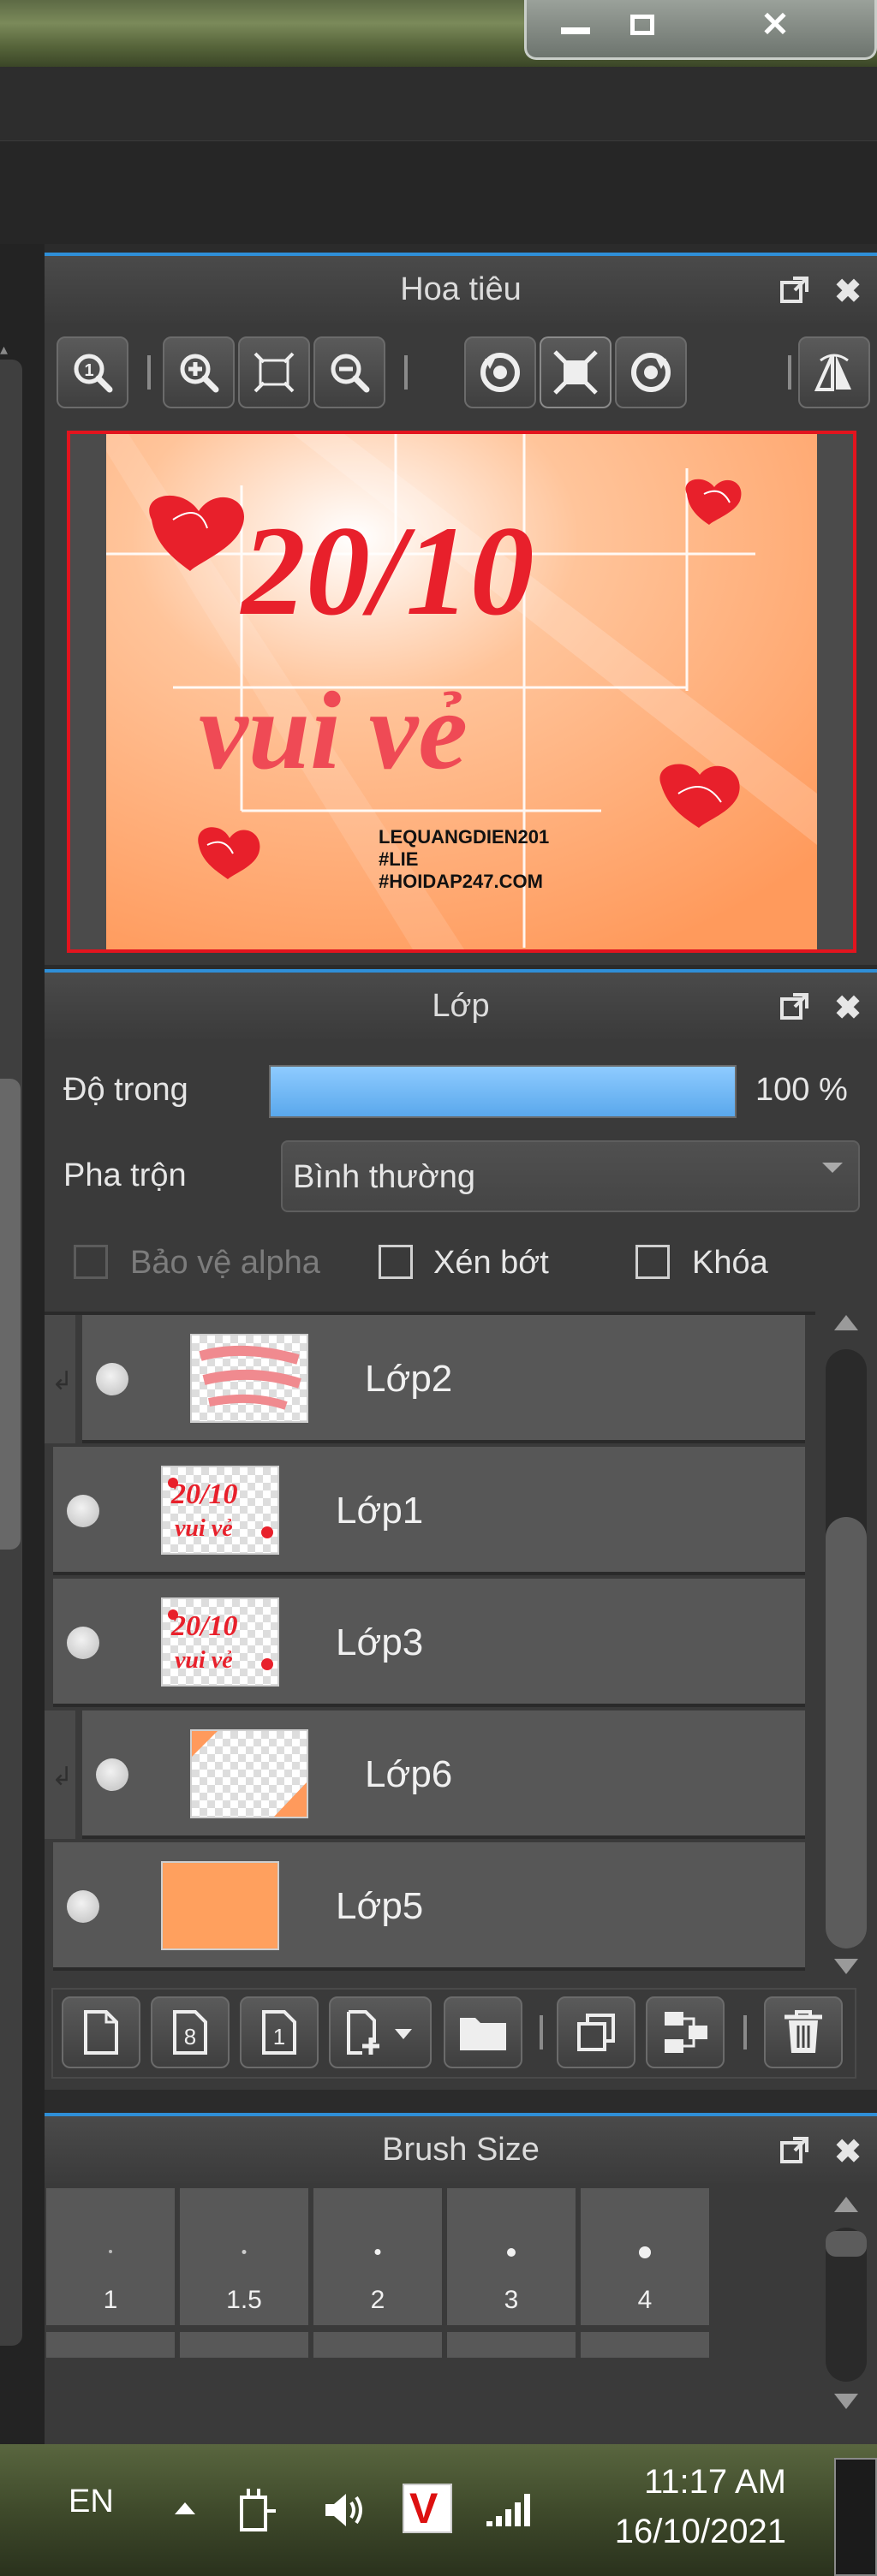 Image resolution: width=877 pixels, height=2576 pixels. What do you see at coordinates (846, 2318) in the screenshot?
I see `brush-size-scrollbar` at bounding box center [846, 2318].